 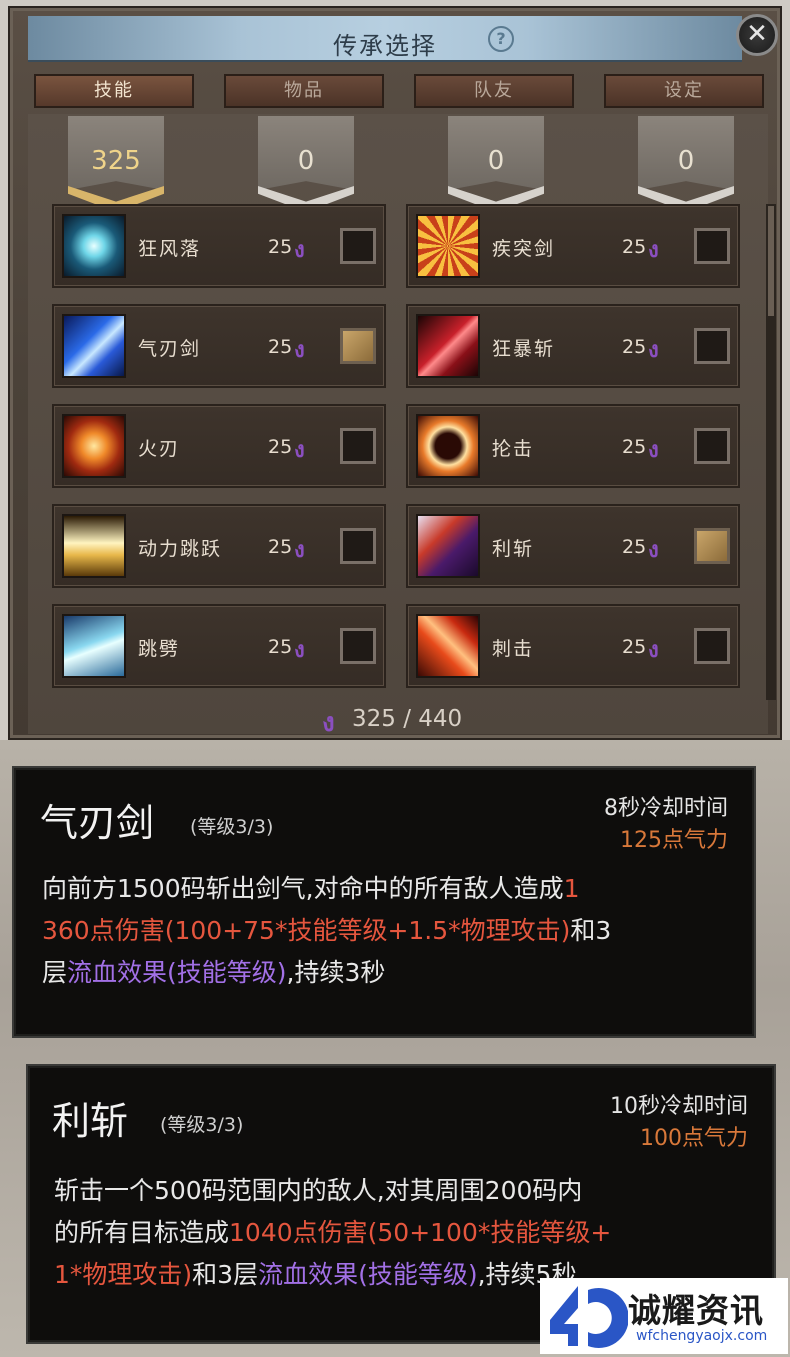 I want to click on skill-row: 气刃剑 25 ง, so click(x=219, y=346).